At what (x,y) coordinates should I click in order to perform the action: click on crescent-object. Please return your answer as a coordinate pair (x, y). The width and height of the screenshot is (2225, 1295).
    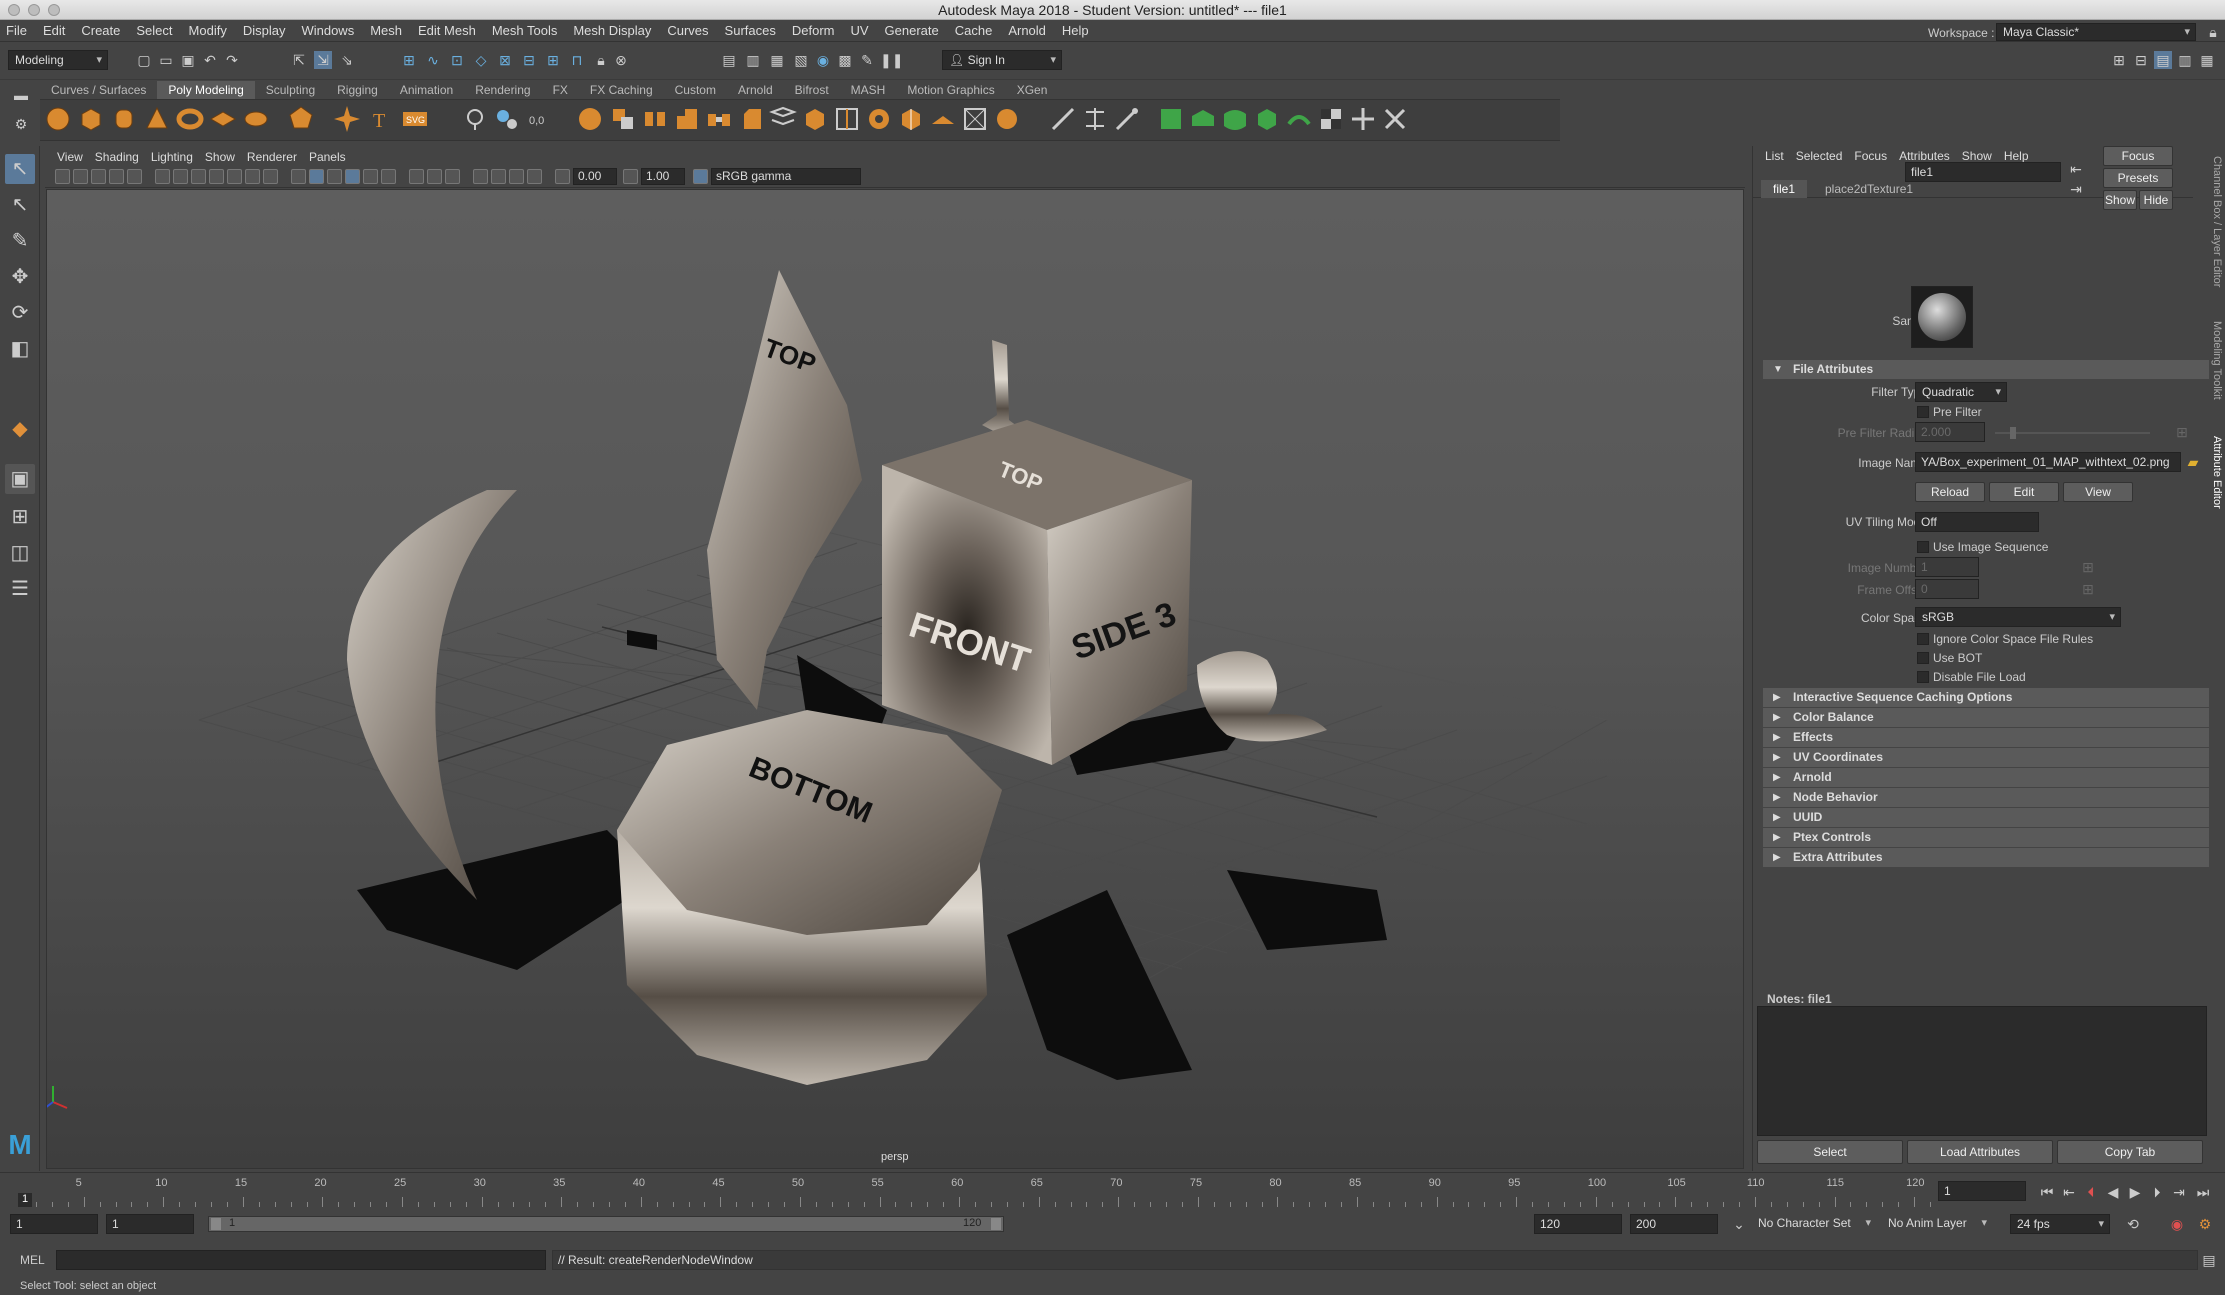
    Looking at the image, I should click on (432, 695).